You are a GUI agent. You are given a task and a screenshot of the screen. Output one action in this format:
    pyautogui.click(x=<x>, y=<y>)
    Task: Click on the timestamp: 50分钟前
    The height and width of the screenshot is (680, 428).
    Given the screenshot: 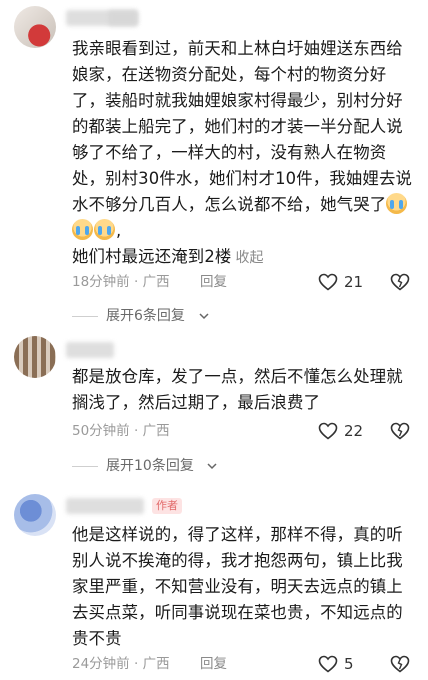 What is the action you would take?
    pyautogui.click(x=101, y=431)
    